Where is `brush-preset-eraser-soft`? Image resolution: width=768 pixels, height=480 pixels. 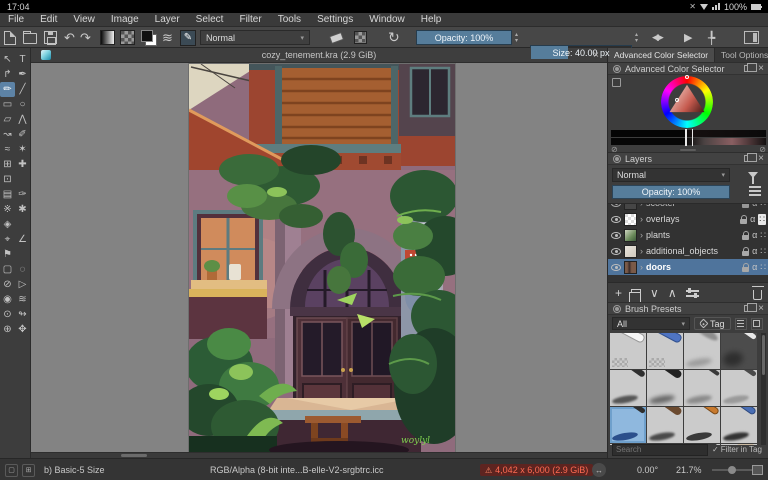 brush-preset-eraser-soft is located at coordinates (665, 351).